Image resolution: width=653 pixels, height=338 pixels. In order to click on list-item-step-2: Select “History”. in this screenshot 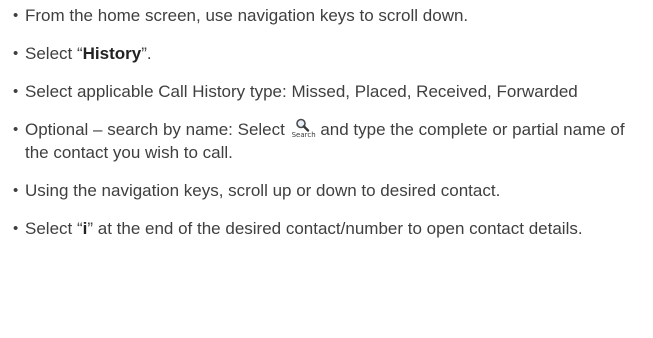, I will do `click(329, 53)`.